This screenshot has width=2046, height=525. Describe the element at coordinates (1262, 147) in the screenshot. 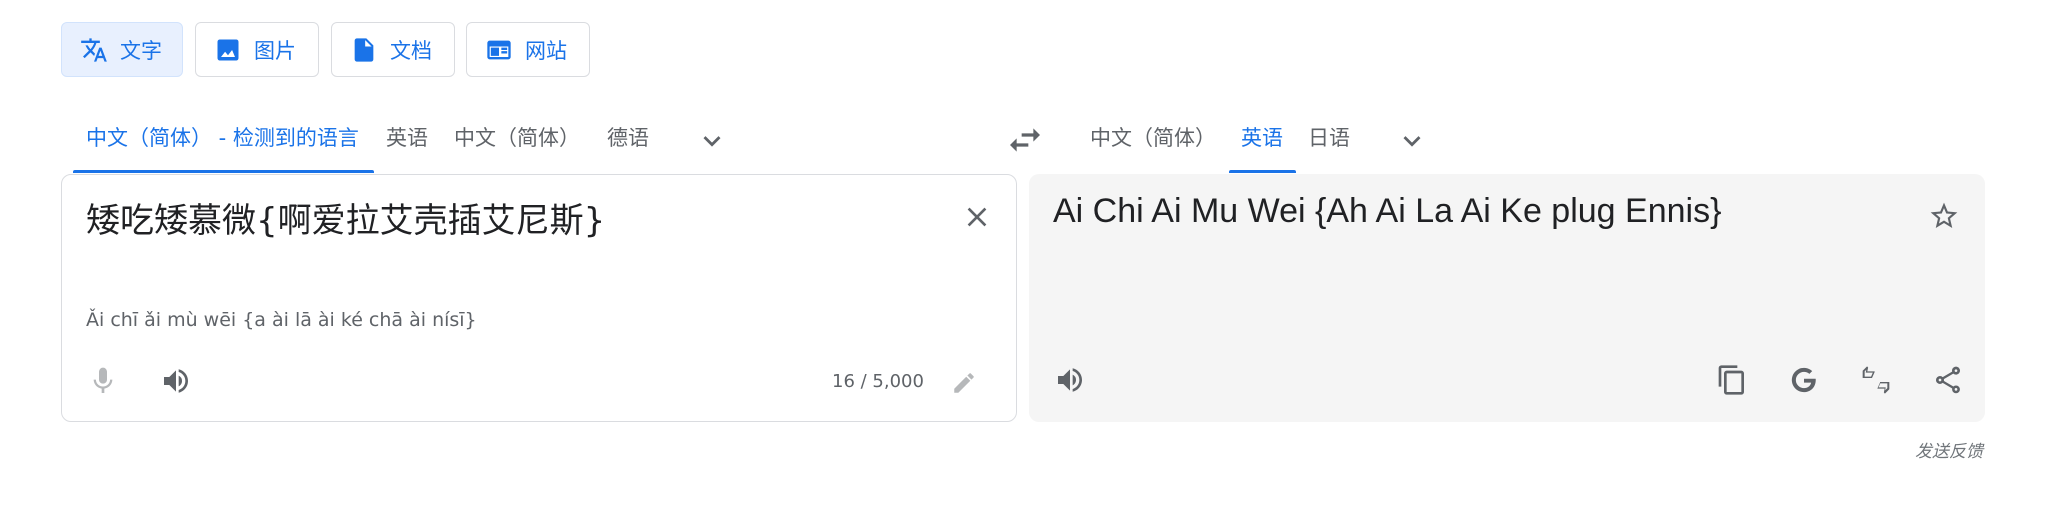

I see `target-lang-tab-english: 英语` at that location.